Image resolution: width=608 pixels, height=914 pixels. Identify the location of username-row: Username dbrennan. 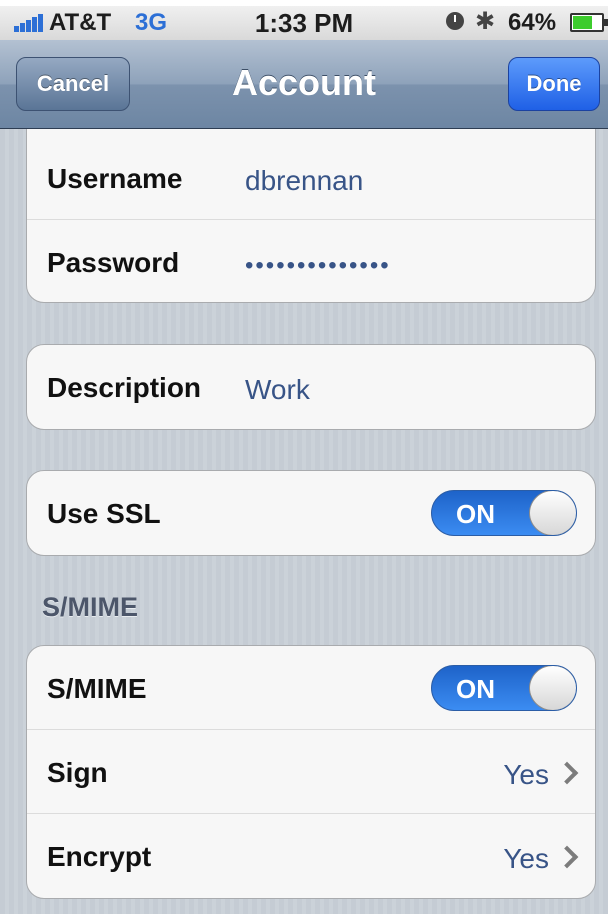
(311, 178).